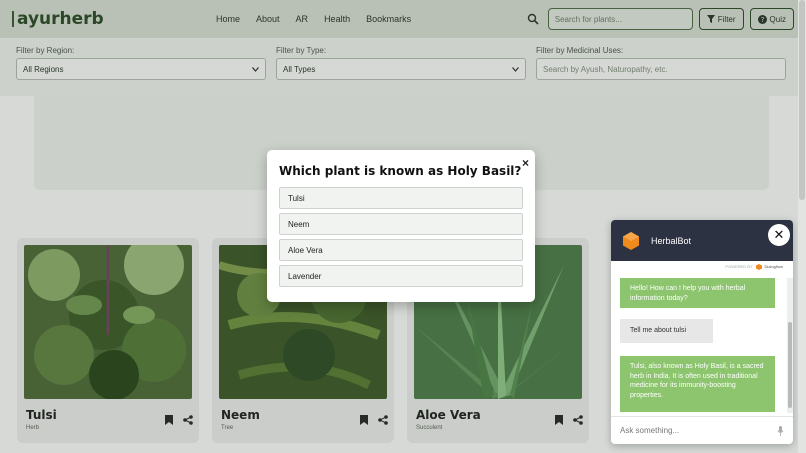 This screenshot has width=806, height=453. I want to click on chat-scroll-thumb, so click(790, 365).